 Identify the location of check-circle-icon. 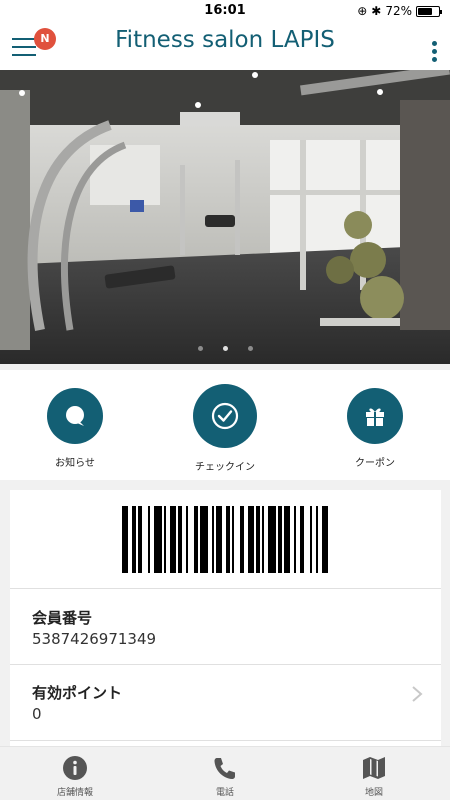
(225, 416).